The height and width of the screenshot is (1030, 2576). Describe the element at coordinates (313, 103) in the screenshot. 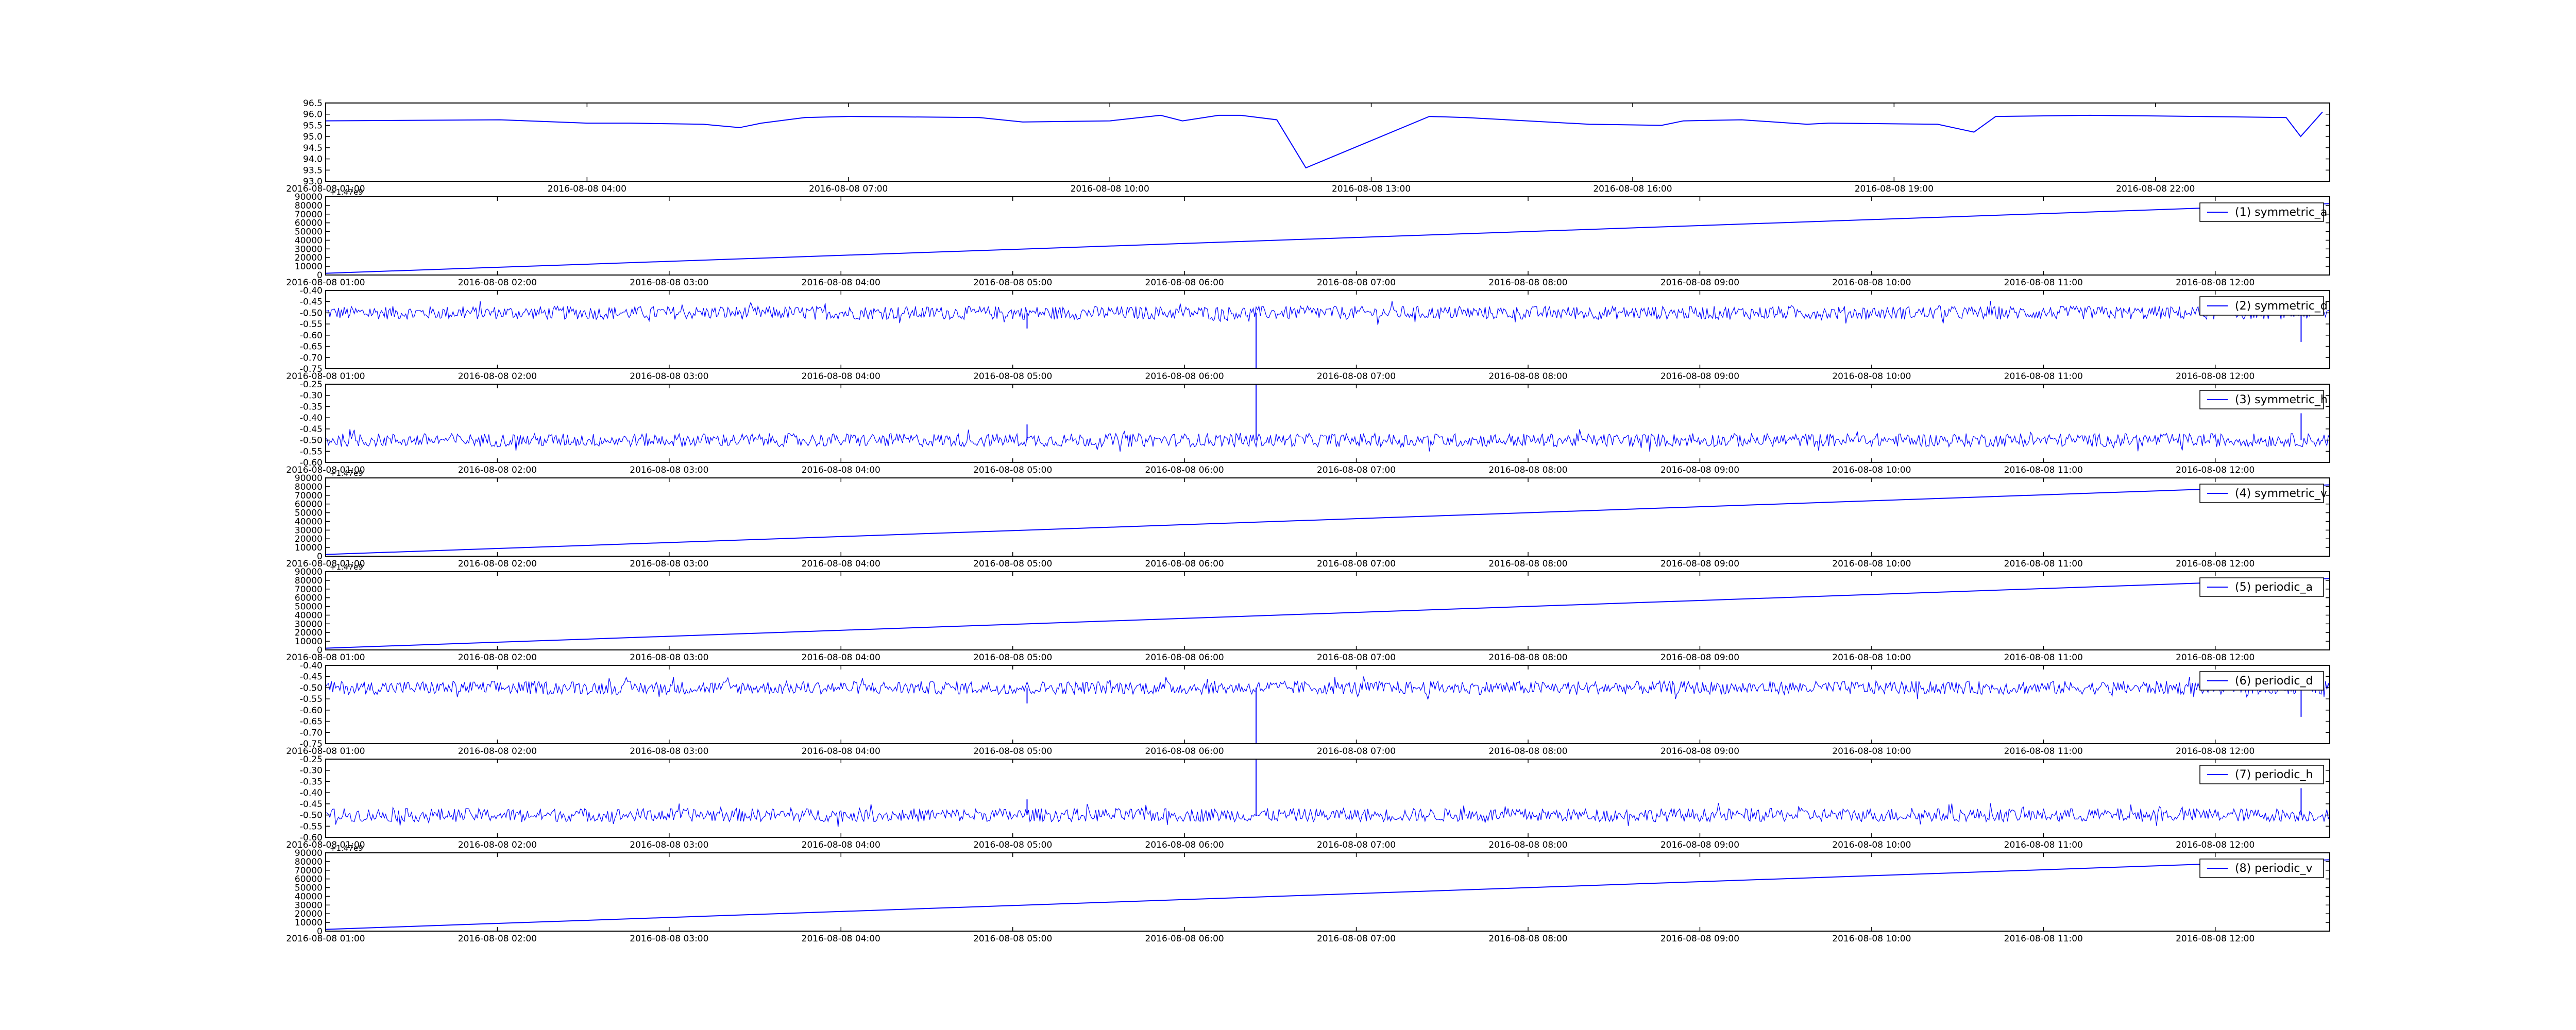

I see `y-tick-label: 96.5` at that location.